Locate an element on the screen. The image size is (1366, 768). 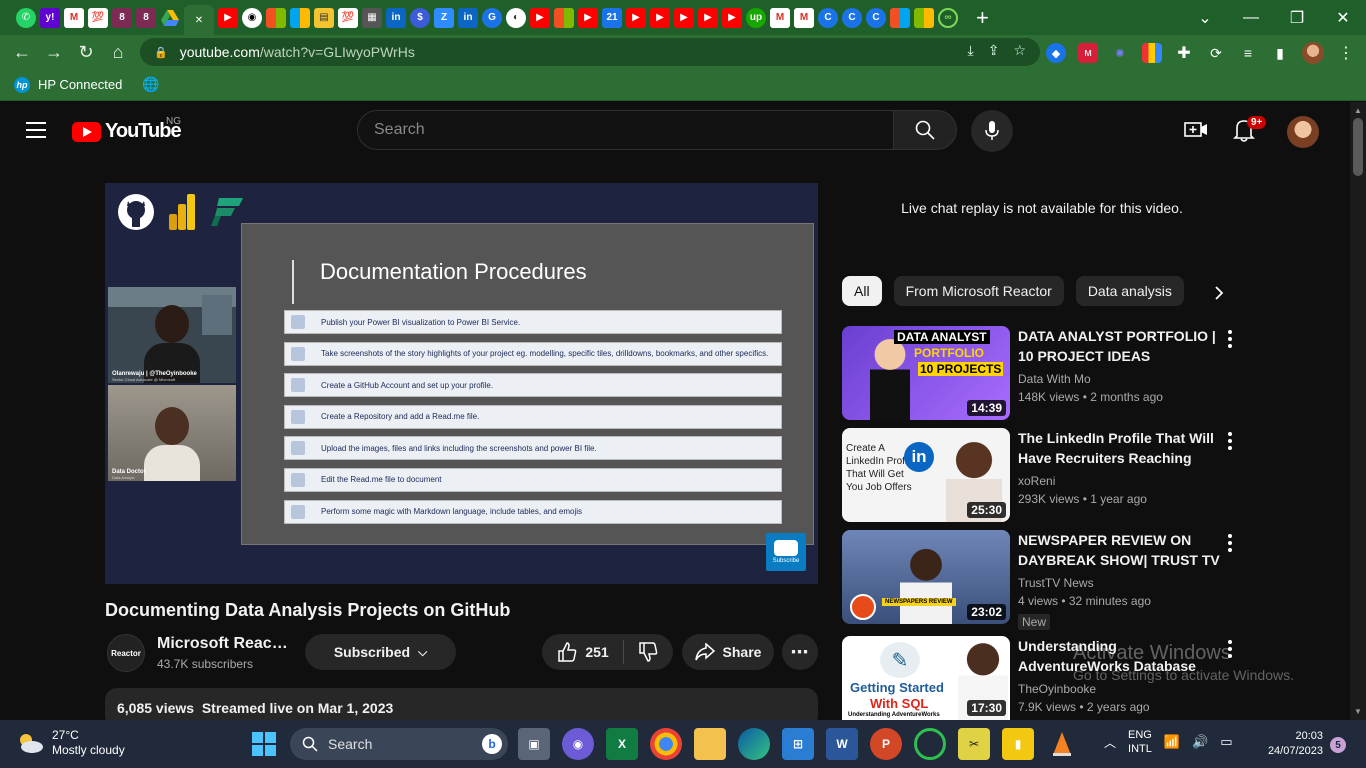
refresh-app-icon is located at coordinates (930, 744).